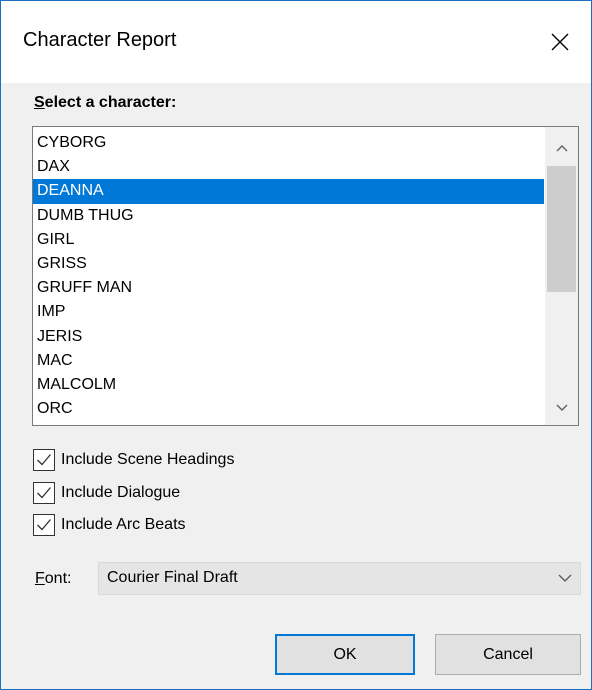  I want to click on list-item: GRUFF MAN, so click(288, 288).